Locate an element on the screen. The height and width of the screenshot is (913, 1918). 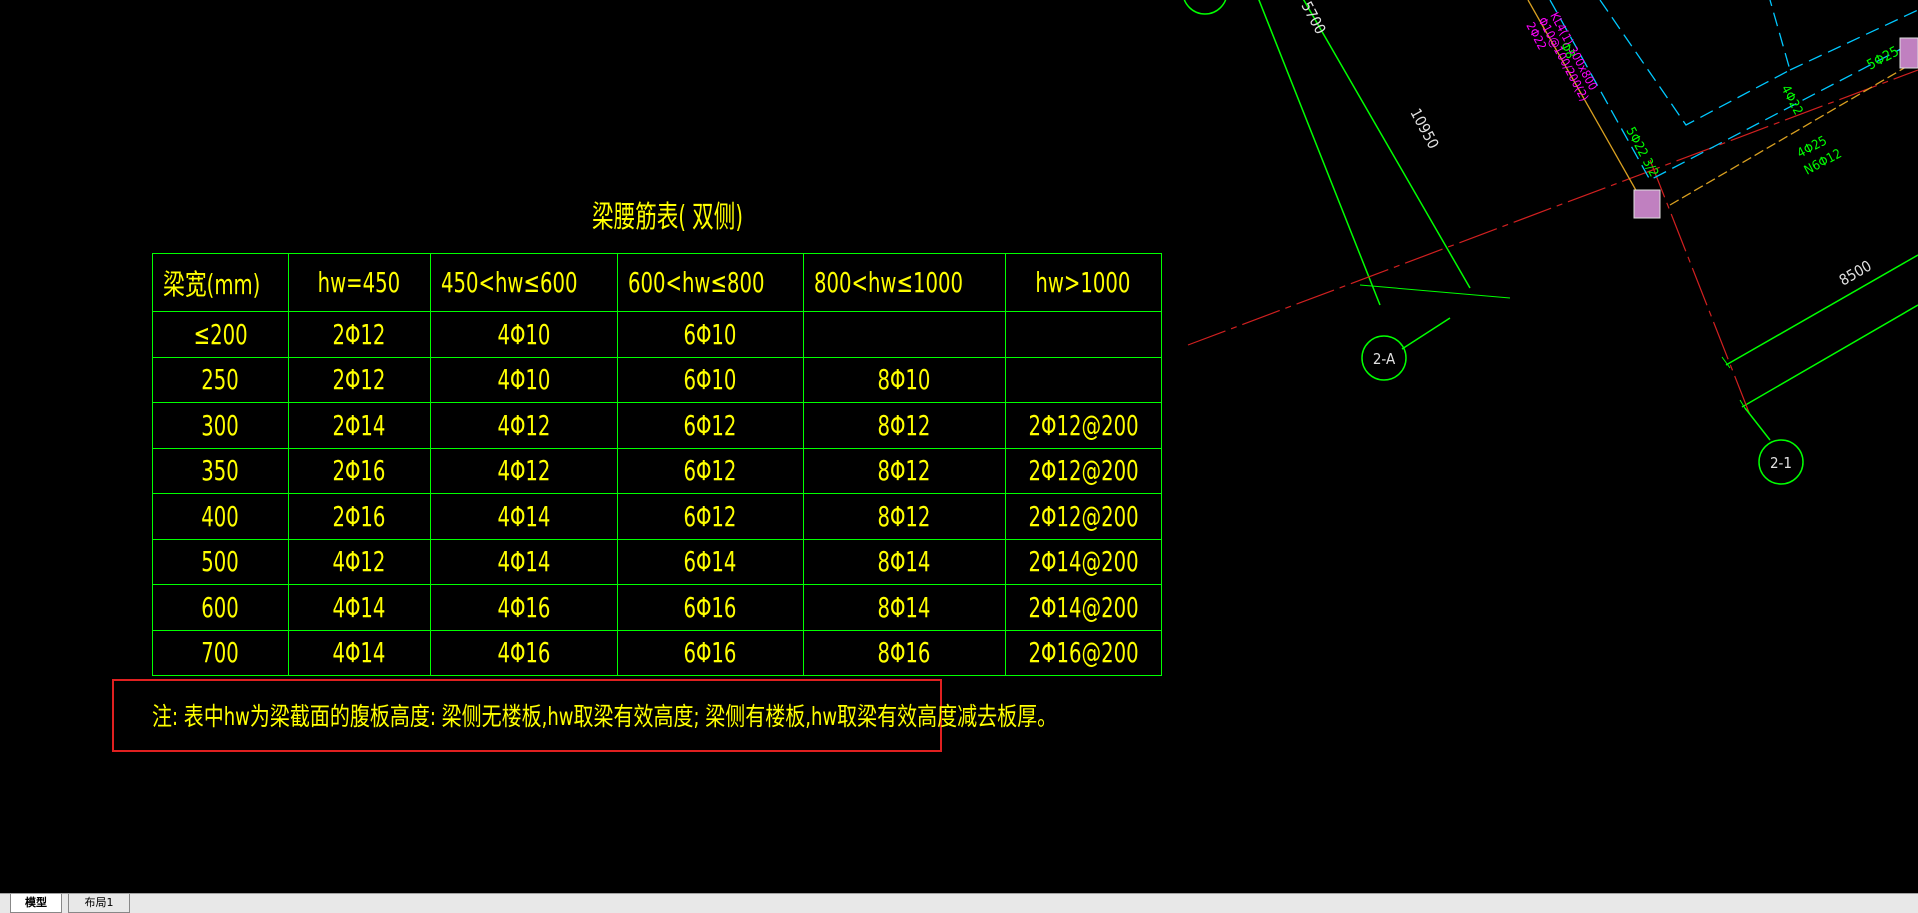
rebar-cell: 2Φ16@200 is located at coordinates (1083, 652).